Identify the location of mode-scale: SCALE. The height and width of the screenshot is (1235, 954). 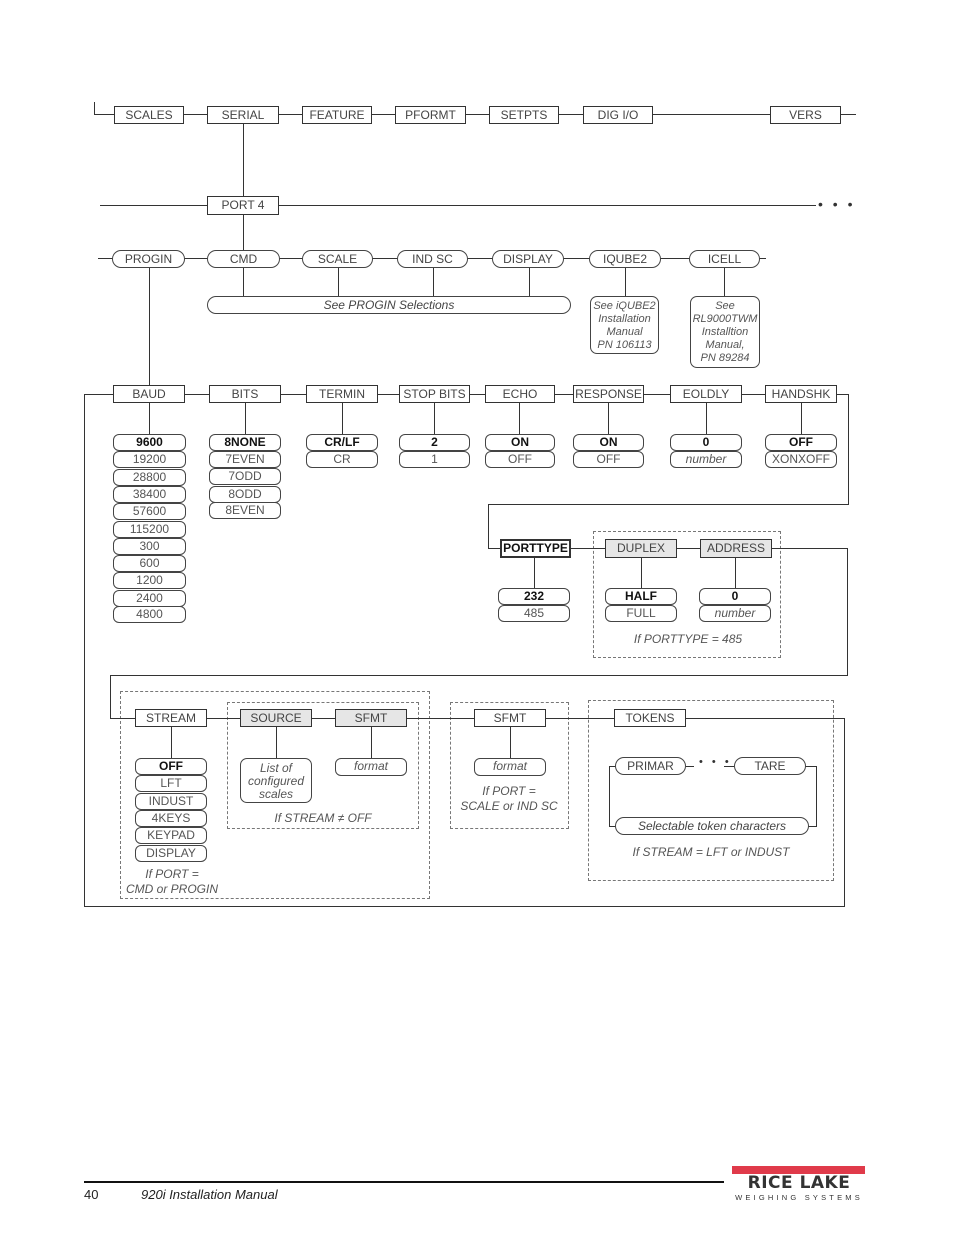
(337, 259).